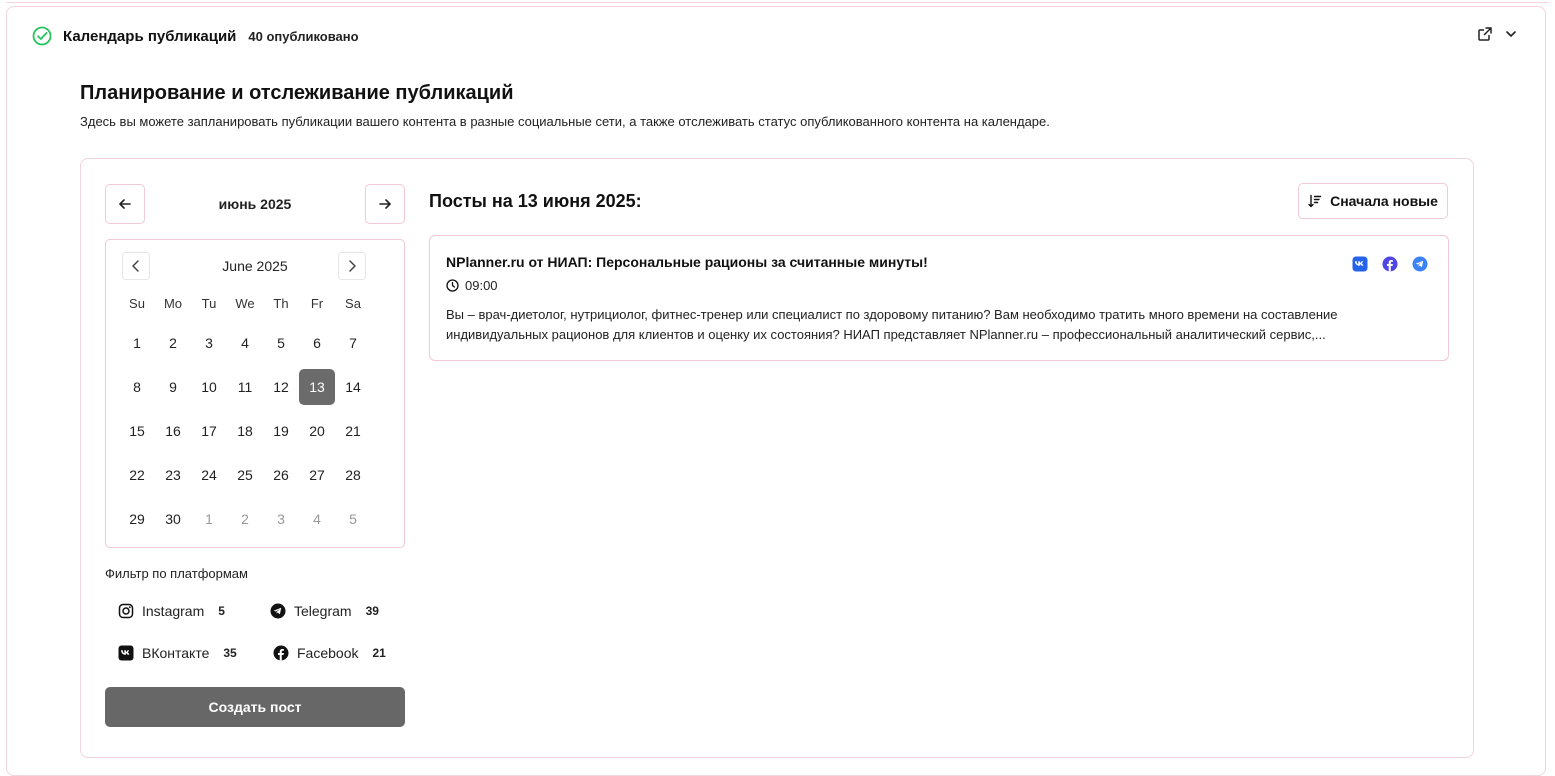 Image resolution: width=1555 pixels, height=776 pixels. Describe the element at coordinates (173, 387) in the screenshot. I see `calendar-day: 9` at that location.